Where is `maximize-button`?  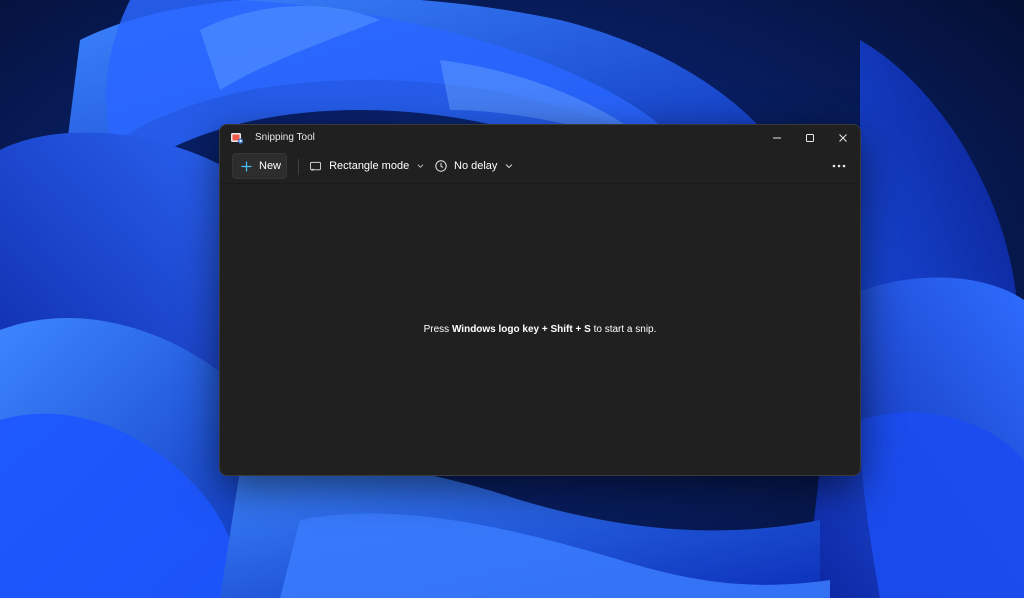
maximize-button is located at coordinates (809, 138).